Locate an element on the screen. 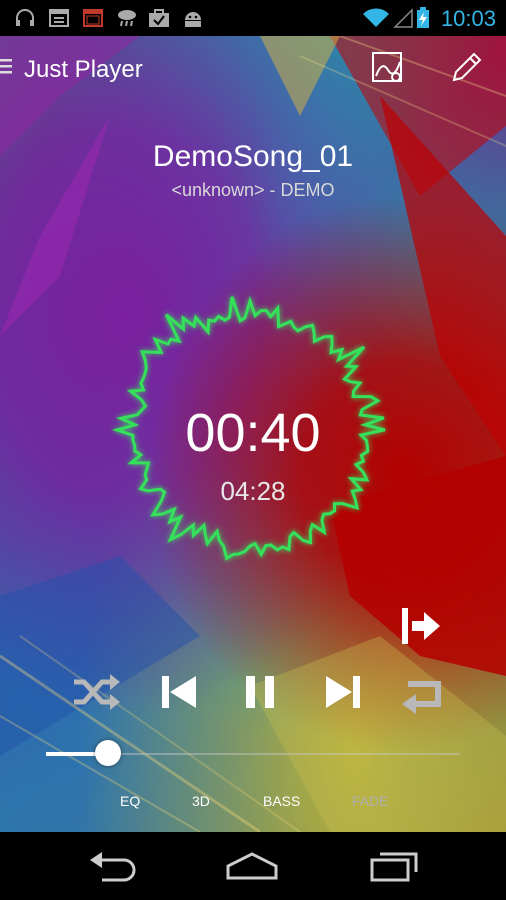 The height and width of the screenshot is (900, 506). calendar-red-icon is located at coordinates (93, 18).